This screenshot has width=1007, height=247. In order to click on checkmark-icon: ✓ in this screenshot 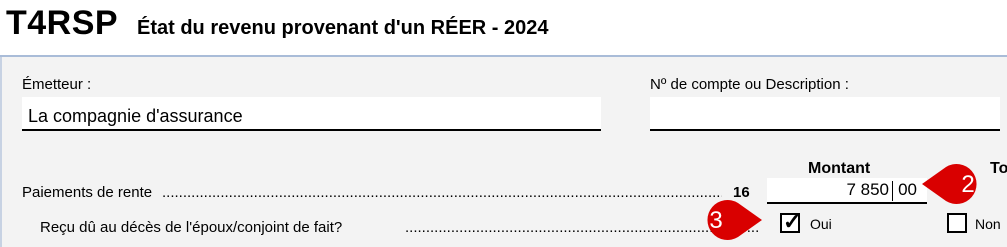, I will do `click(792, 221)`.